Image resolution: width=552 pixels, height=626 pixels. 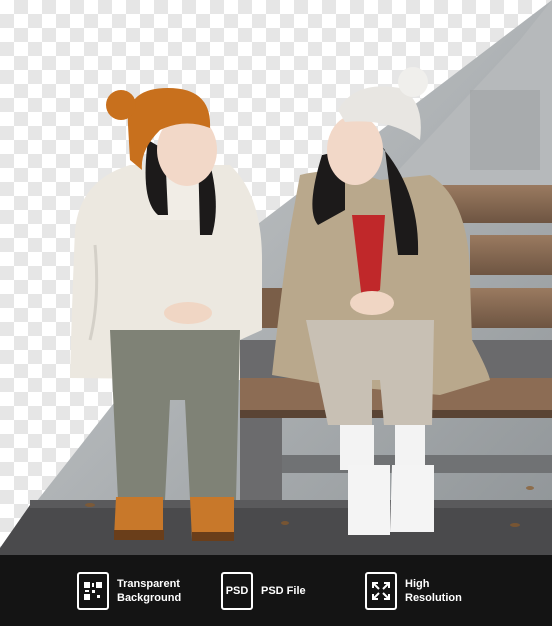 I want to click on feature-label-line1: High, so click(x=417, y=583).